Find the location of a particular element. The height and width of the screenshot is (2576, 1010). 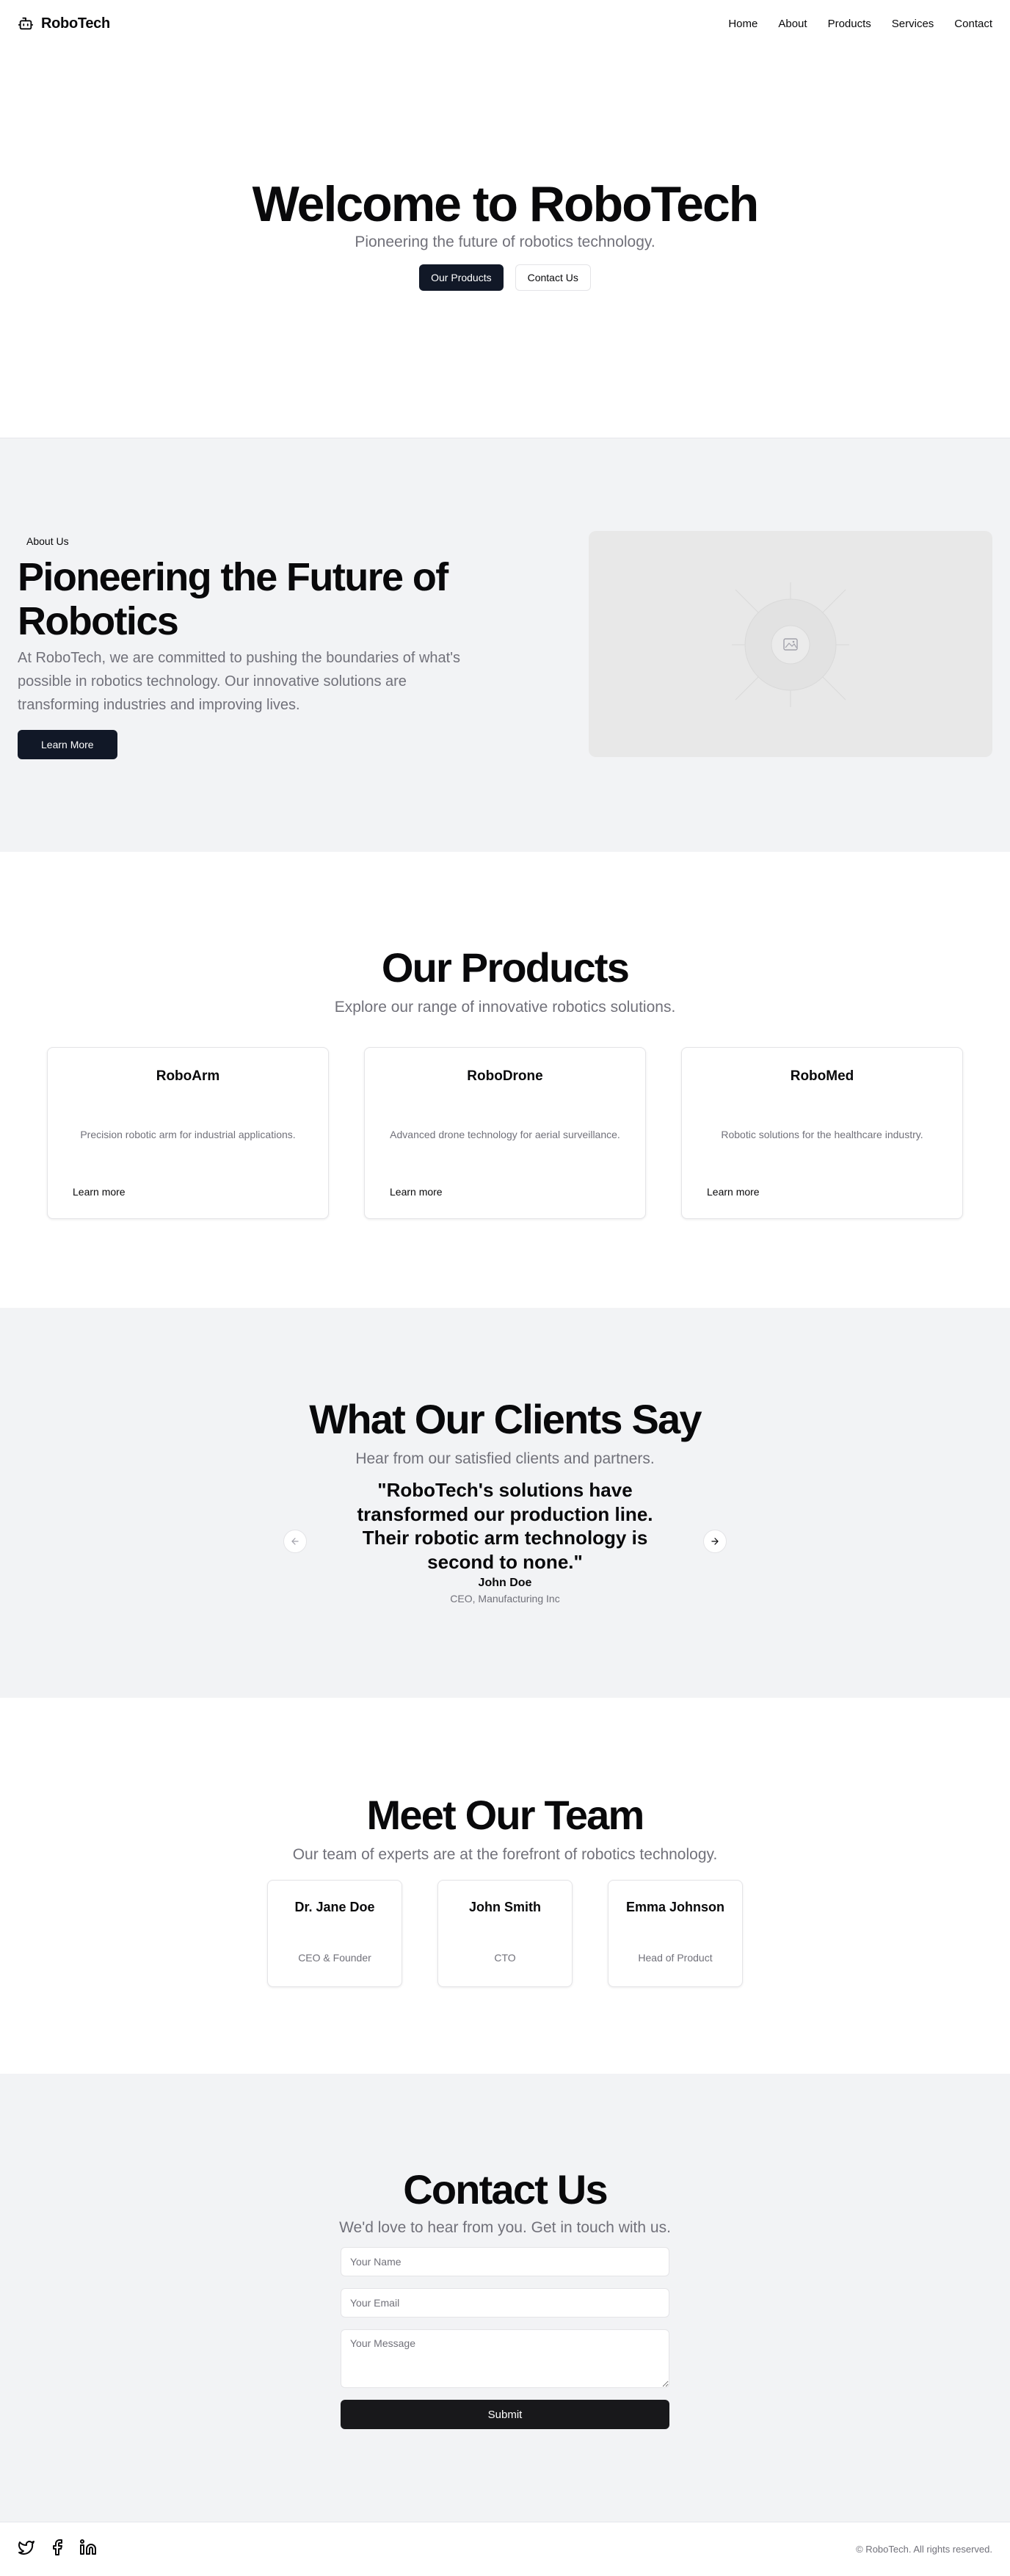

team-member-role: Head of Product is located at coordinates (675, 1958).